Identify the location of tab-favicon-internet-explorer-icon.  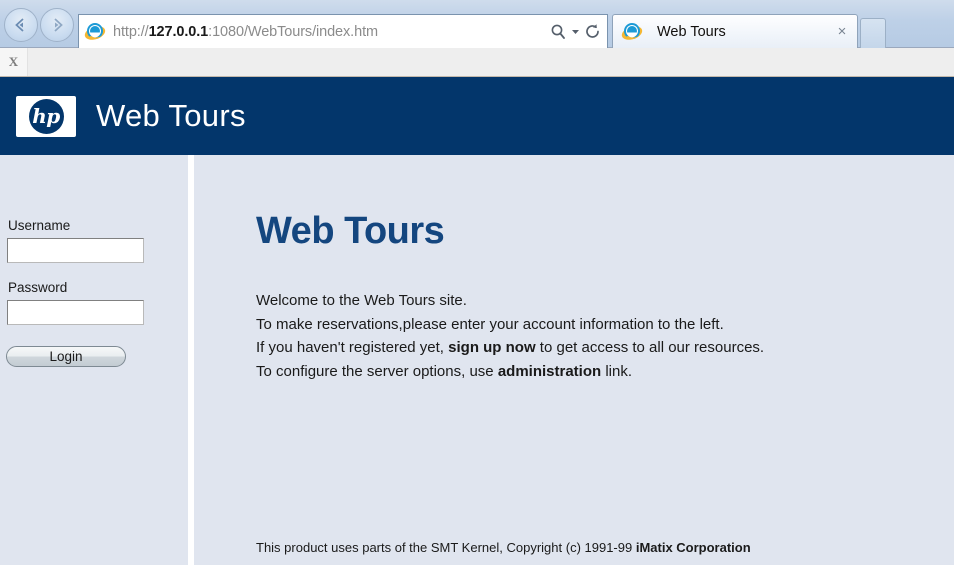
(632, 32).